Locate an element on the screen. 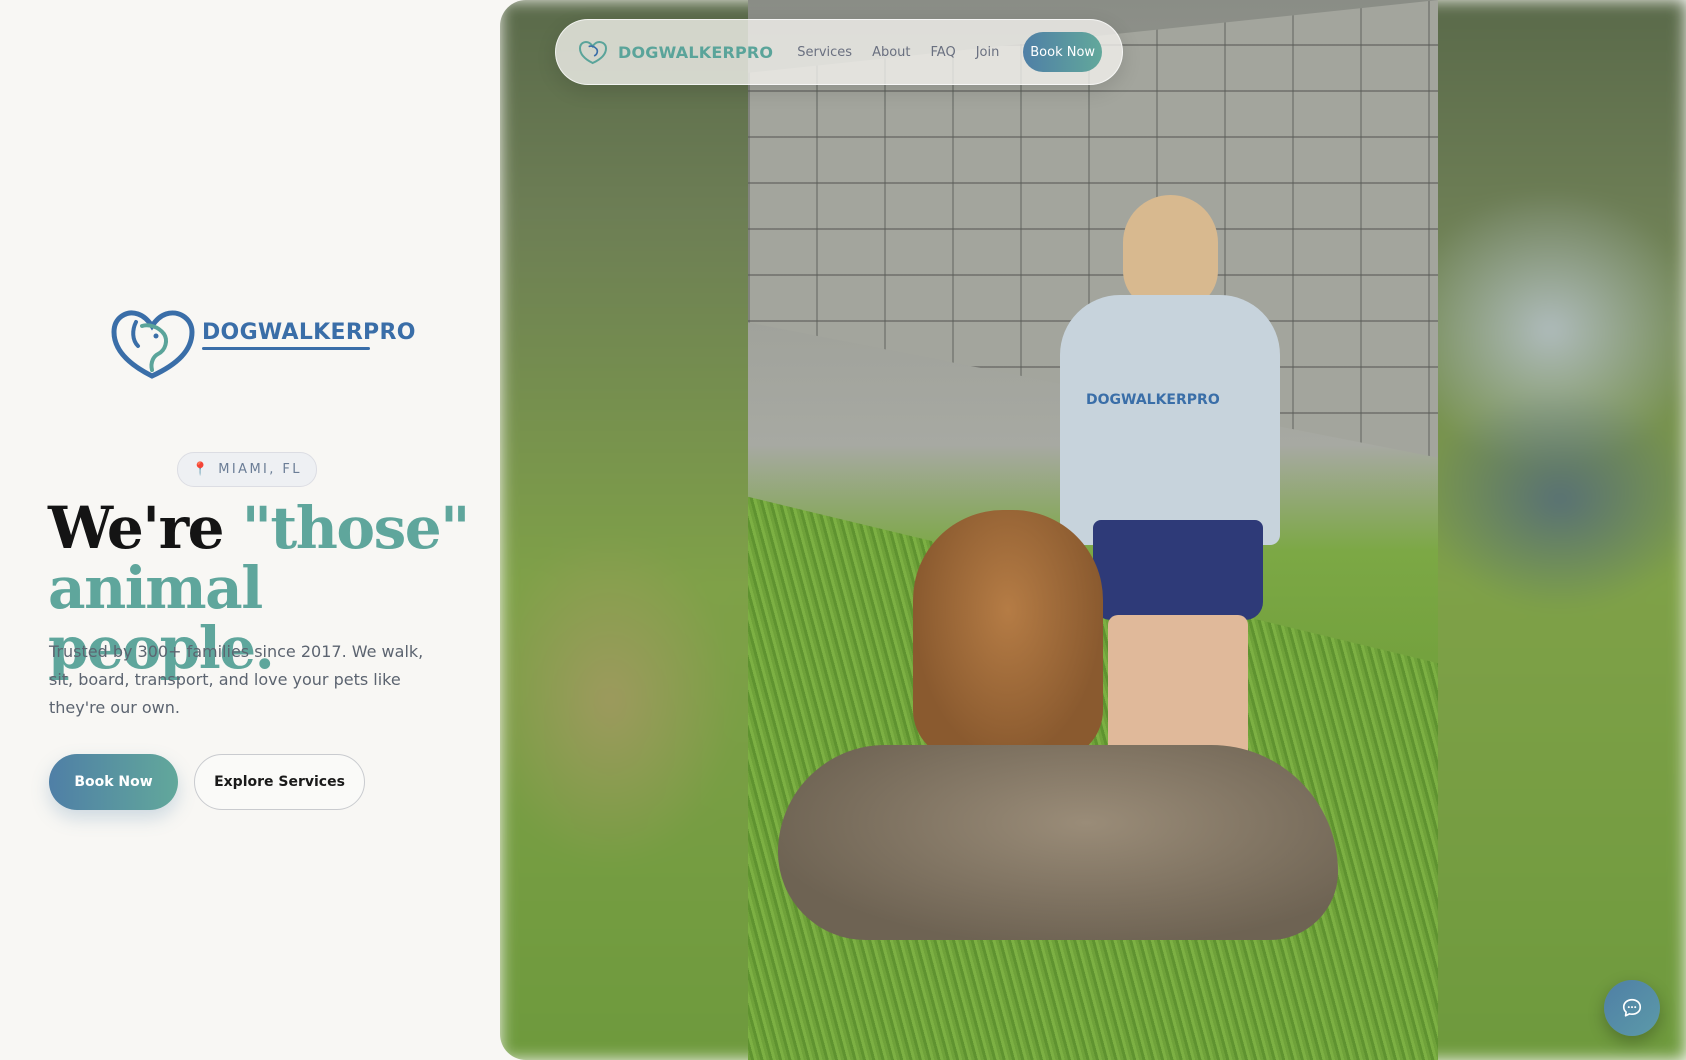 The height and width of the screenshot is (1060, 1686). person-head is located at coordinates (1170, 252).